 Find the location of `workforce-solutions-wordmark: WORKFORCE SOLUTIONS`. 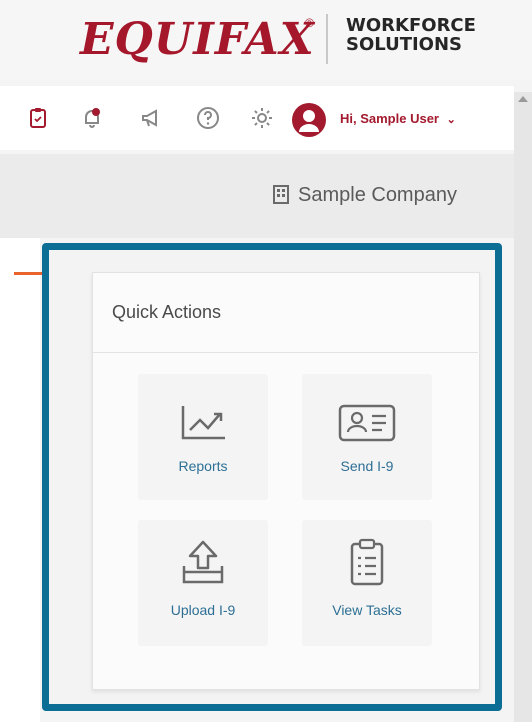

workforce-solutions-wordmark: WORKFORCE SOLUTIONS is located at coordinates (411, 35).